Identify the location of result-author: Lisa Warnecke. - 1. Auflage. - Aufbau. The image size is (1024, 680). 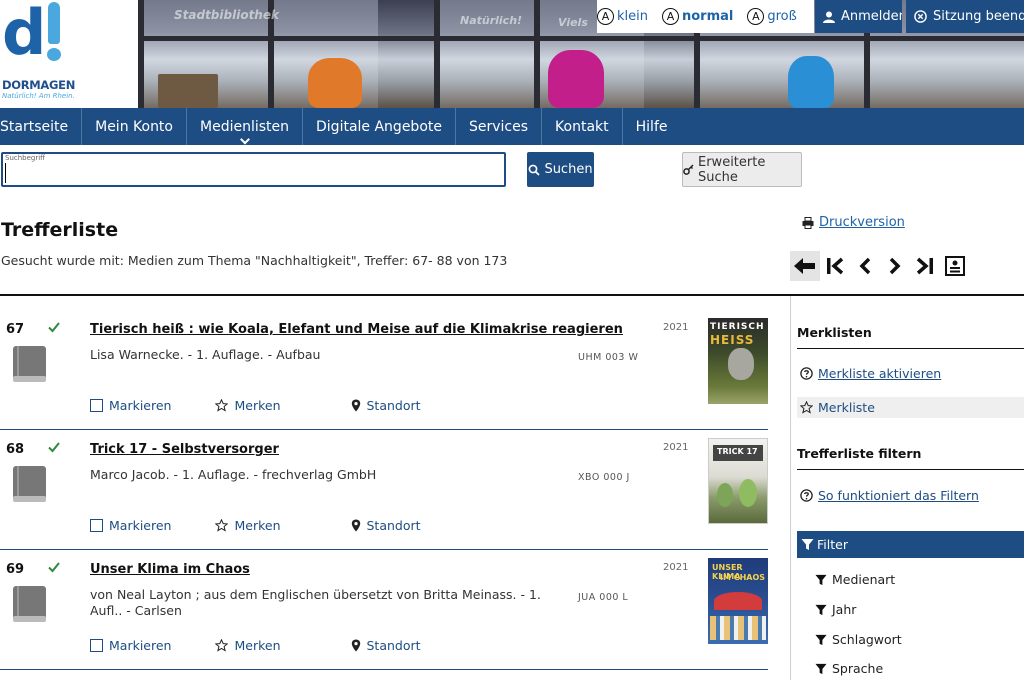
(205, 354).